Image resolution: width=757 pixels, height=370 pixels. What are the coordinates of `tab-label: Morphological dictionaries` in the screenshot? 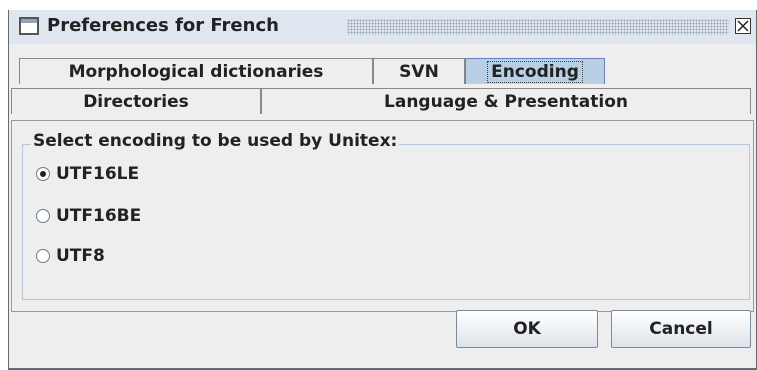 It's located at (196, 72).